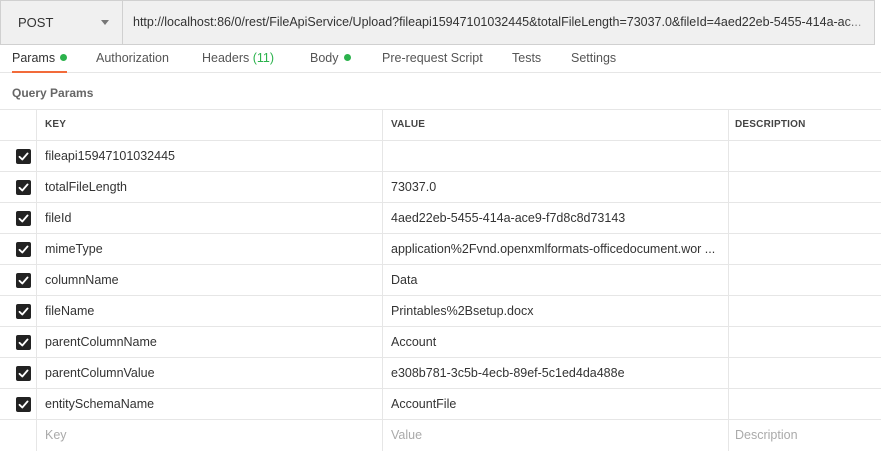 The width and height of the screenshot is (881, 451). Describe the element at coordinates (226, 58) in the screenshot. I see `tab-headers-label: Headers` at that location.